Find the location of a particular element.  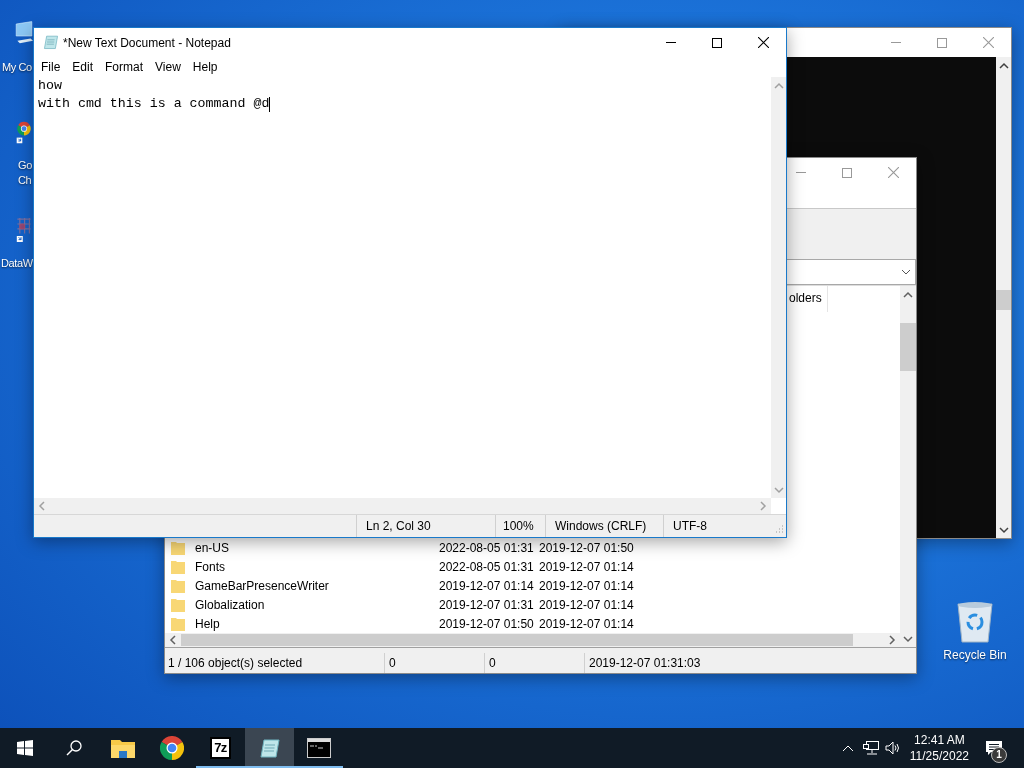

icon-label: Recycle Bin is located at coordinates (975, 655).